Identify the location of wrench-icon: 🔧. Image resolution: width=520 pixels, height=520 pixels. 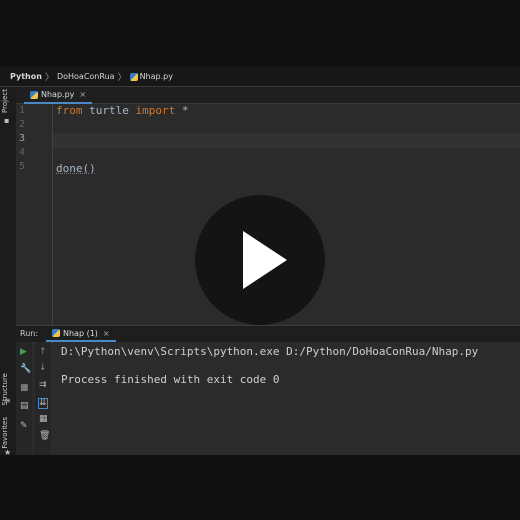
(25, 369).